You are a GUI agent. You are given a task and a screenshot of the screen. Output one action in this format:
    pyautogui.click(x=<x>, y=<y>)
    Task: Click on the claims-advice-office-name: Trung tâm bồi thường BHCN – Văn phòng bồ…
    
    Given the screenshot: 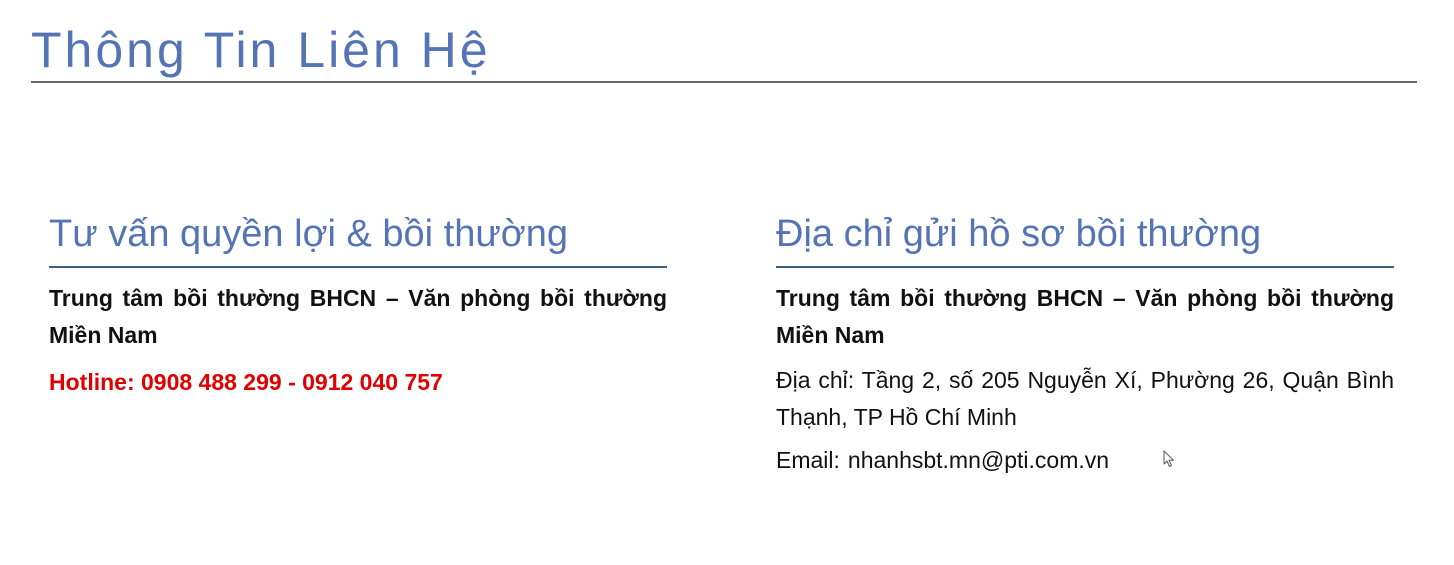 What is the action you would take?
    pyautogui.click(x=358, y=316)
    